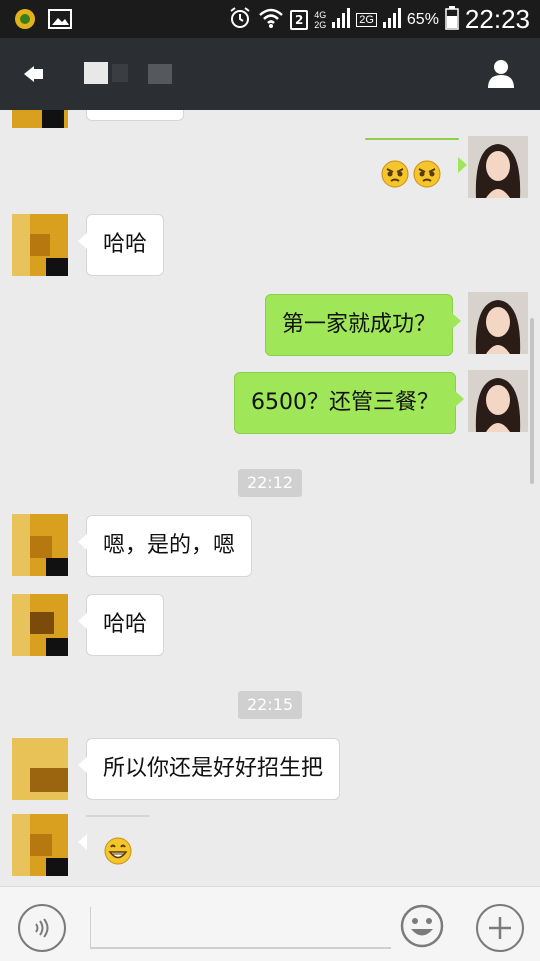 This screenshot has width=540, height=961. Describe the element at coordinates (452, 19) in the screenshot. I see `battery-icon` at that location.